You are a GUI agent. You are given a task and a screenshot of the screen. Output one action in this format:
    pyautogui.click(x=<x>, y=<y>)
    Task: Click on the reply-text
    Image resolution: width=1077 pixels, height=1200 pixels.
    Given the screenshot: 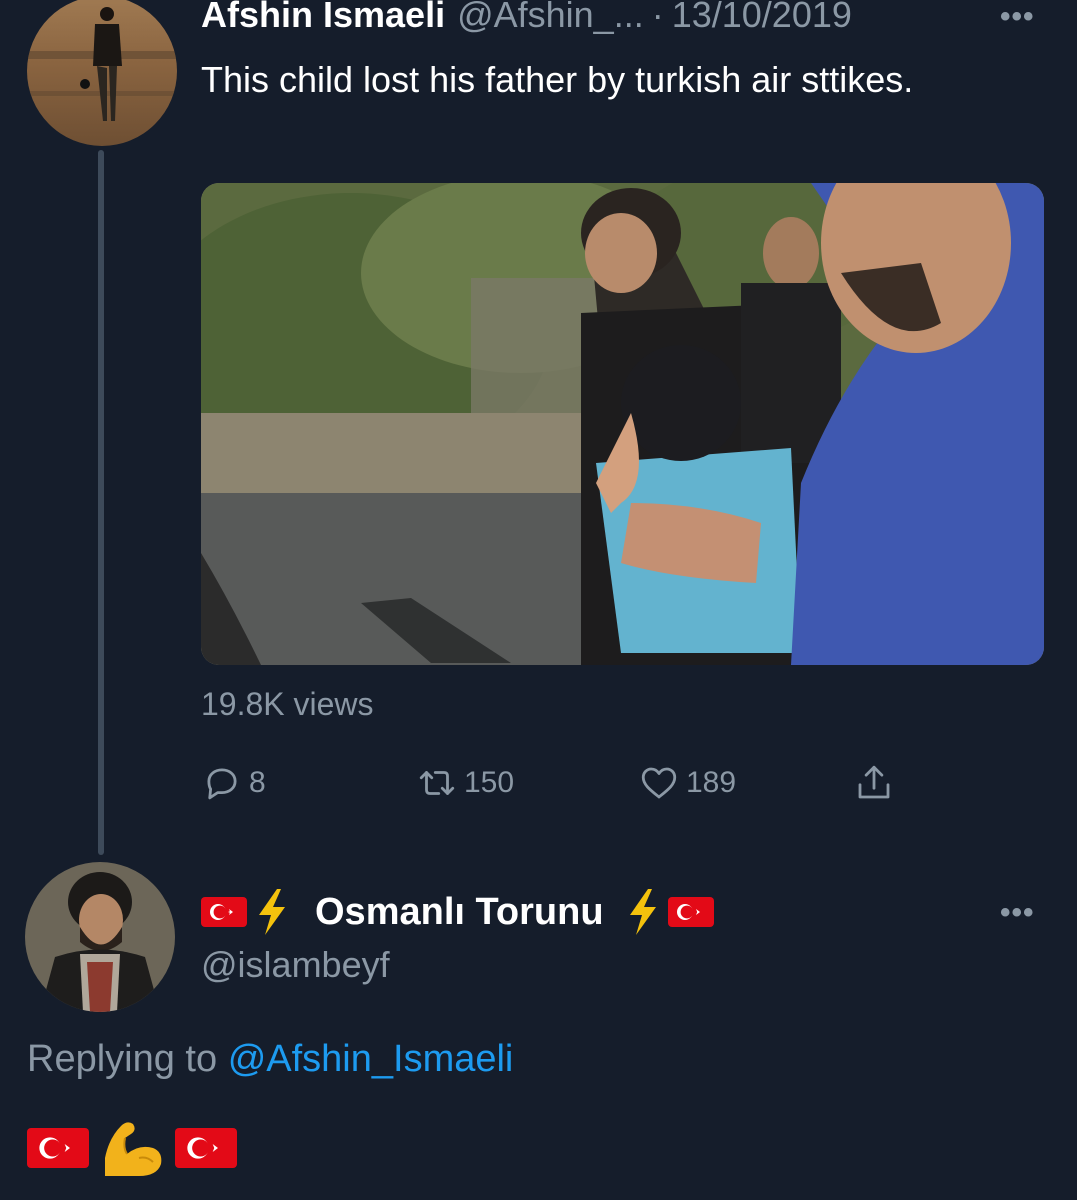 What is the action you would take?
    pyautogui.click(x=132, y=1148)
    